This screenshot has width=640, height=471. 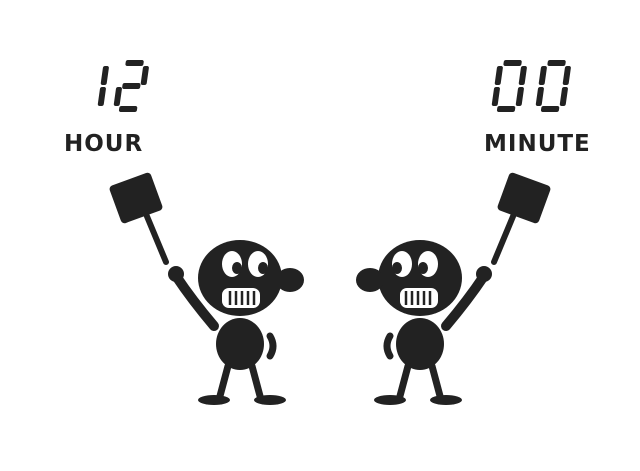 I want to click on hour-seg-e, so click(x=117, y=96).